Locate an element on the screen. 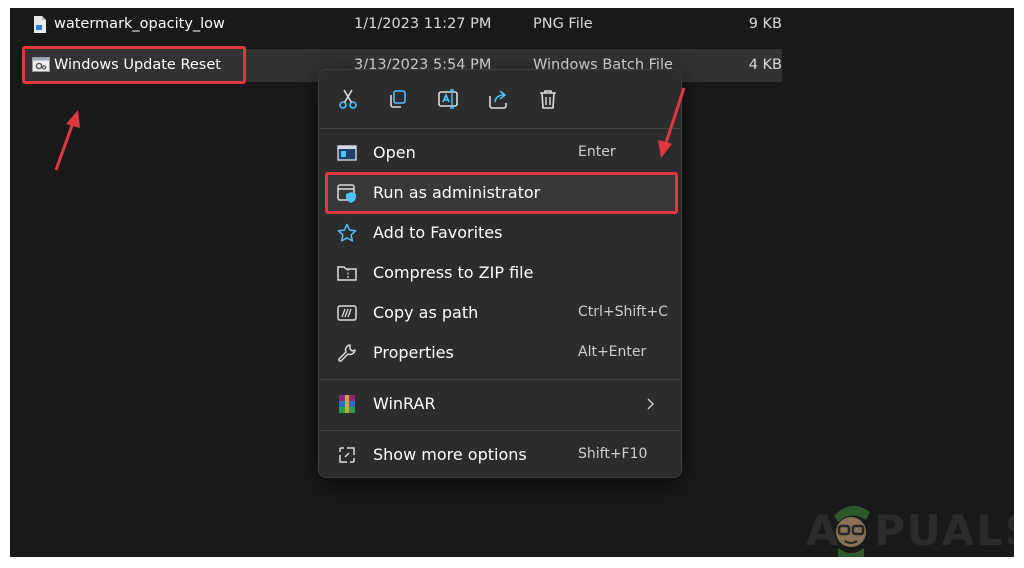 This screenshot has width=1024, height=568. arrow-to-file is located at coordinates (67, 140).